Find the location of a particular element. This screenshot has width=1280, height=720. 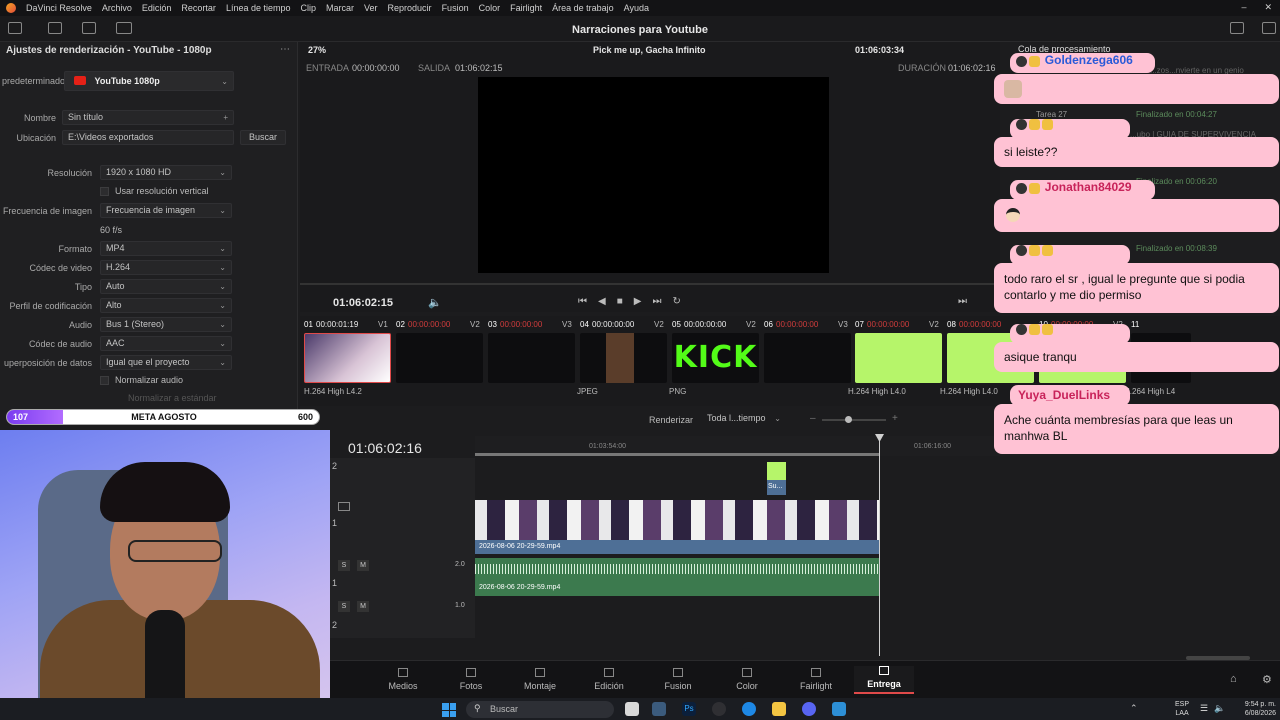

normalize-checkbox is located at coordinates (104, 380).